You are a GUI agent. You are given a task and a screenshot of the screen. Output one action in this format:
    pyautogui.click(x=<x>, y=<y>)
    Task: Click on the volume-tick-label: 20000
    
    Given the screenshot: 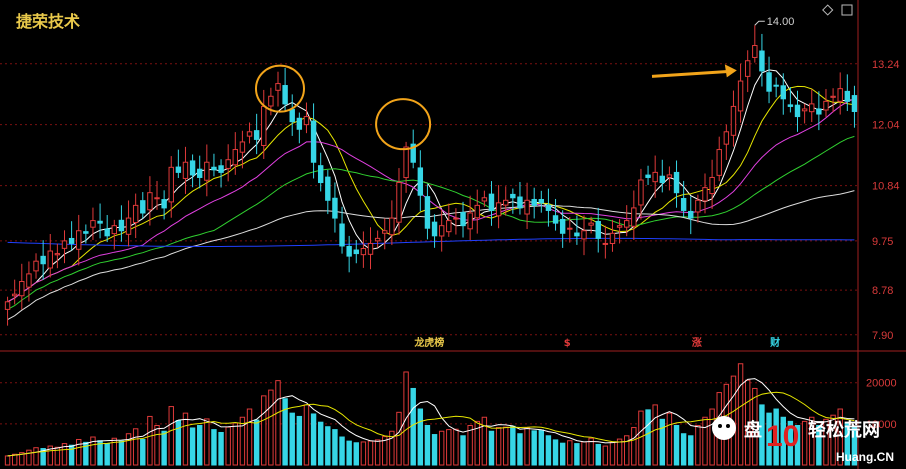 What is the action you would take?
    pyautogui.click(x=881, y=384)
    